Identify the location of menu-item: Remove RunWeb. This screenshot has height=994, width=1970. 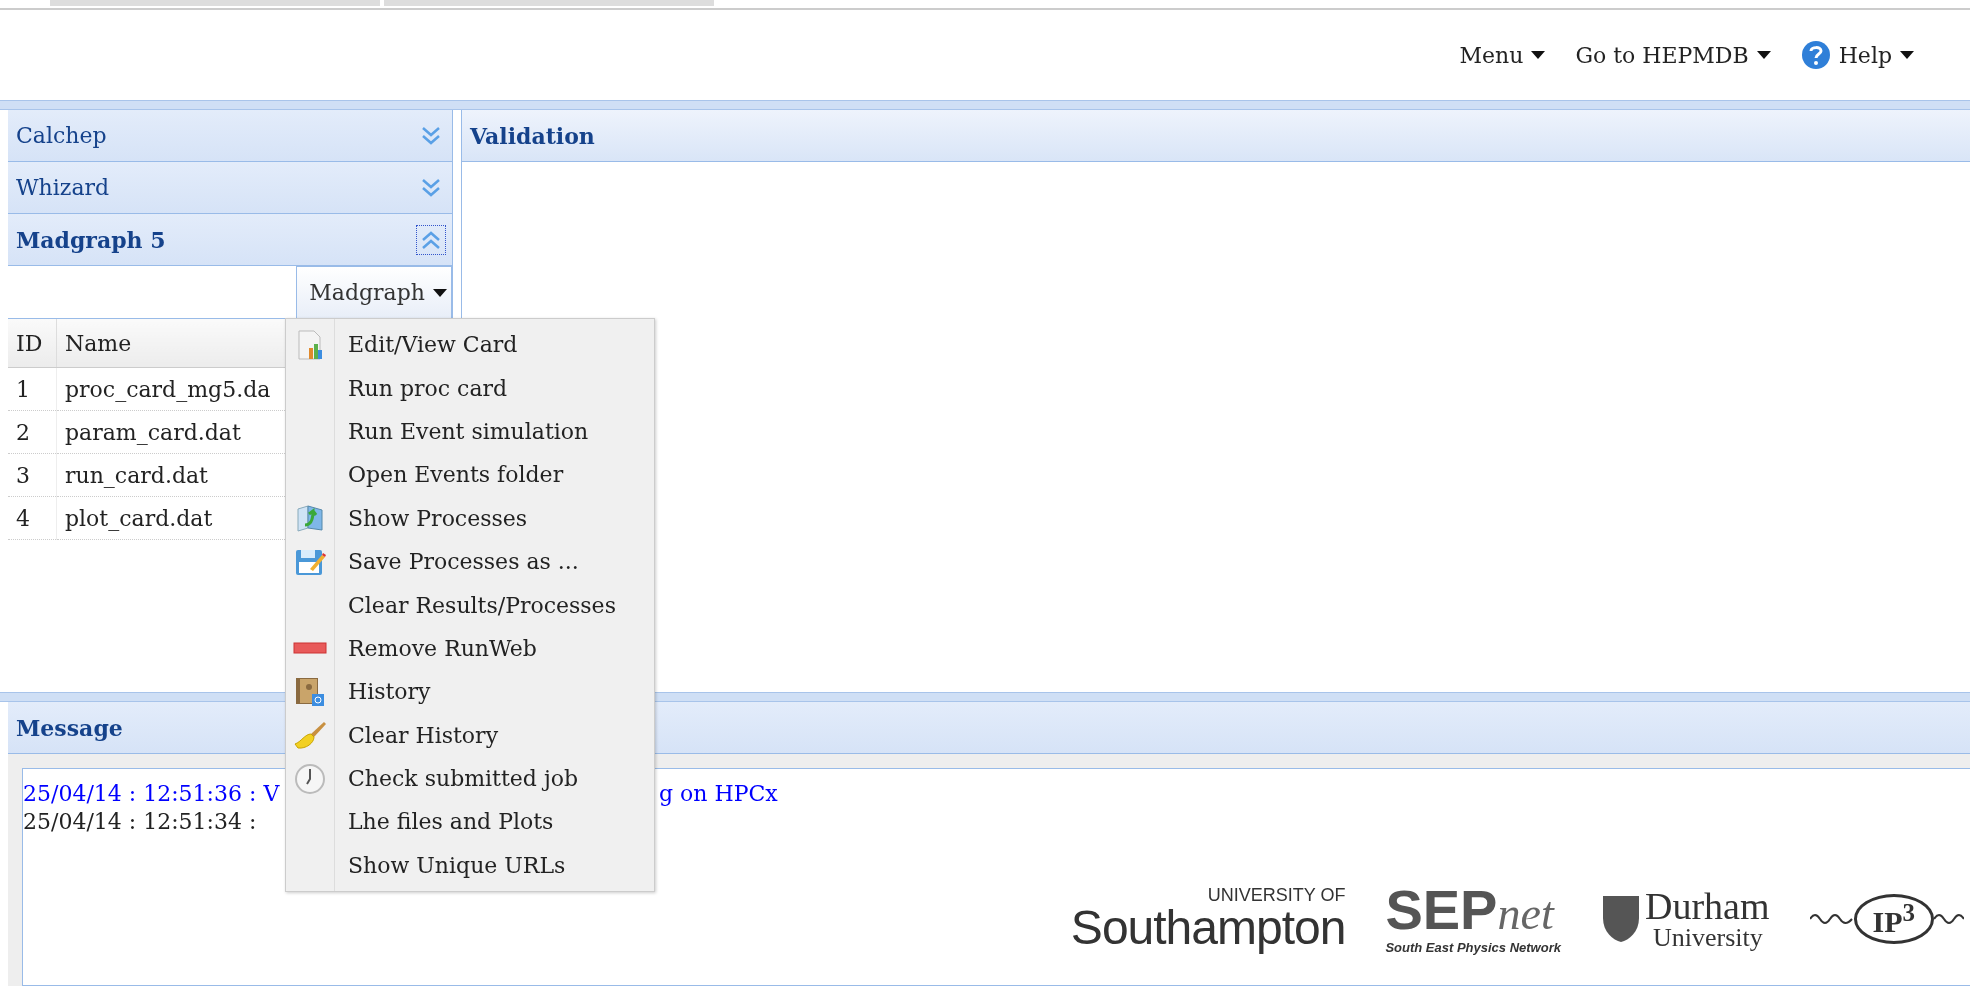
(470, 648).